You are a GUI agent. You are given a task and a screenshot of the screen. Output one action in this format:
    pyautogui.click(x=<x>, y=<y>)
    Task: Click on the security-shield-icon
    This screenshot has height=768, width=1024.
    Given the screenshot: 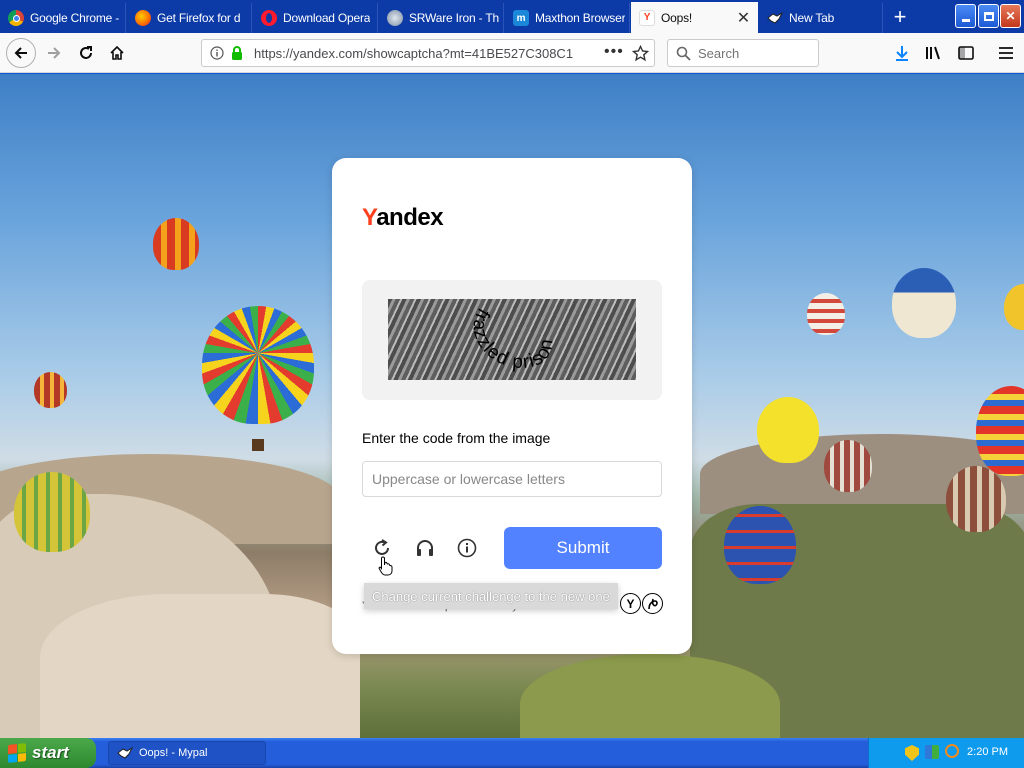 What is the action you would take?
    pyautogui.click(x=912, y=753)
    